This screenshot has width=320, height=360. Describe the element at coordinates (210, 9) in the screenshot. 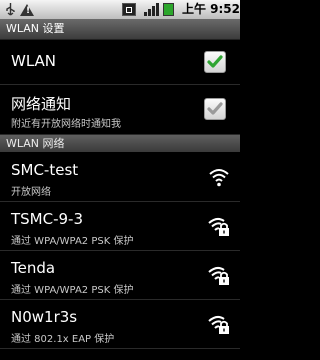

I see `status-time: 上午 9:52` at that location.